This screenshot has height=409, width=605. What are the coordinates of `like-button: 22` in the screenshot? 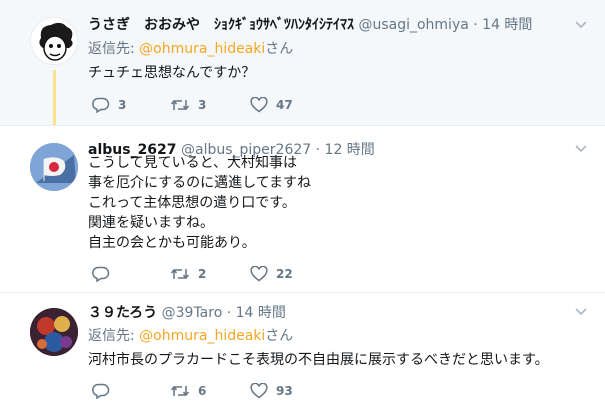 It's located at (271, 274).